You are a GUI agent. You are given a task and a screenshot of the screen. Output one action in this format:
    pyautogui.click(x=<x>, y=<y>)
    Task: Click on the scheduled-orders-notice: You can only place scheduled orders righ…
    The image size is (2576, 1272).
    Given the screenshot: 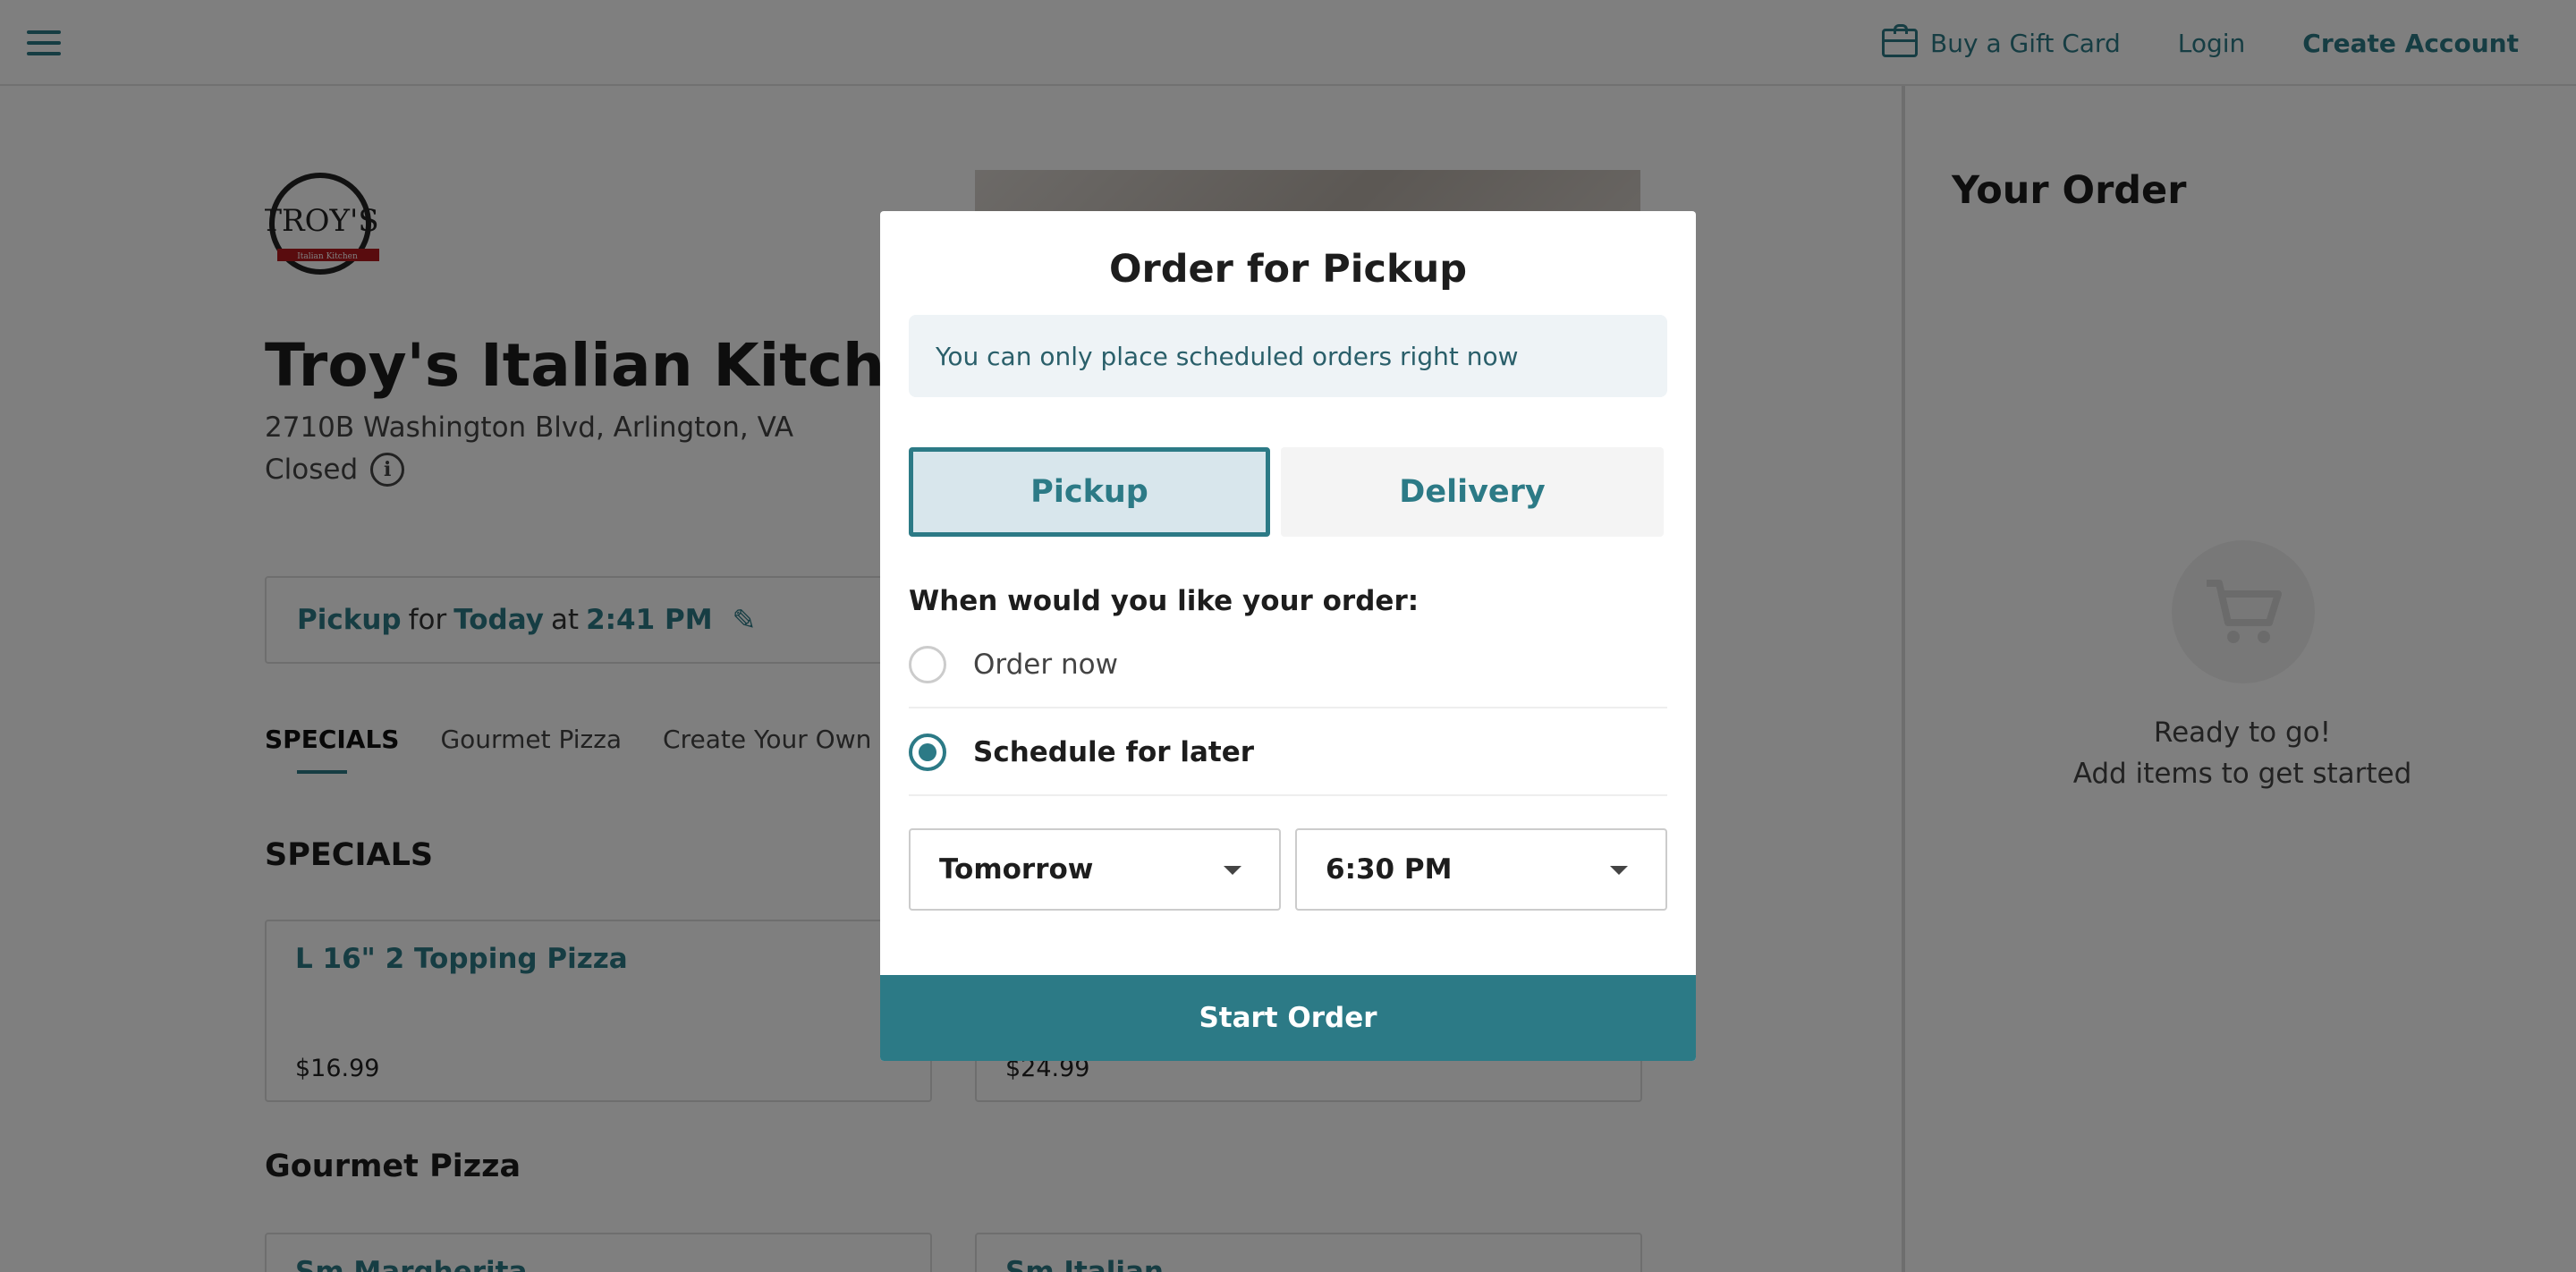 What is the action you would take?
    pyautogui.click(x=1288, y=356)
    